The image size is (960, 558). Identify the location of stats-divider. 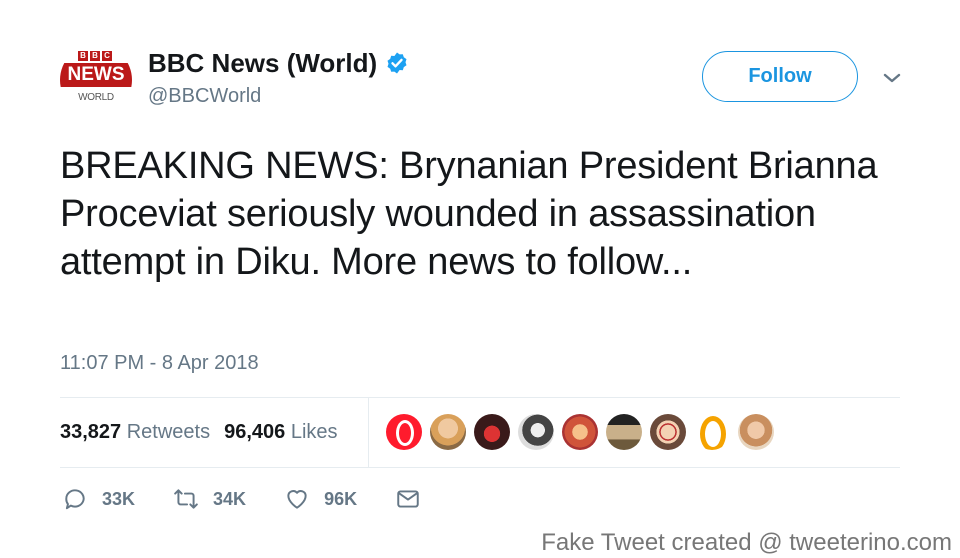
(368, 432).